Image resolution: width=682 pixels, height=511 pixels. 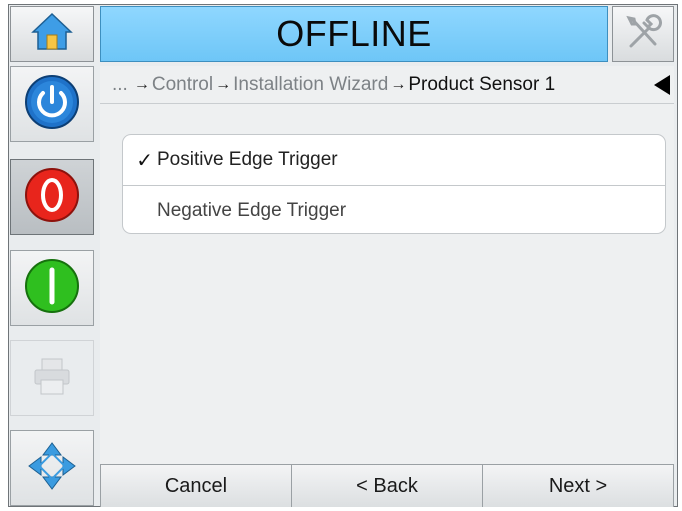 I want to click on checkmark-icon: ✓, so click(x=144, y=160).